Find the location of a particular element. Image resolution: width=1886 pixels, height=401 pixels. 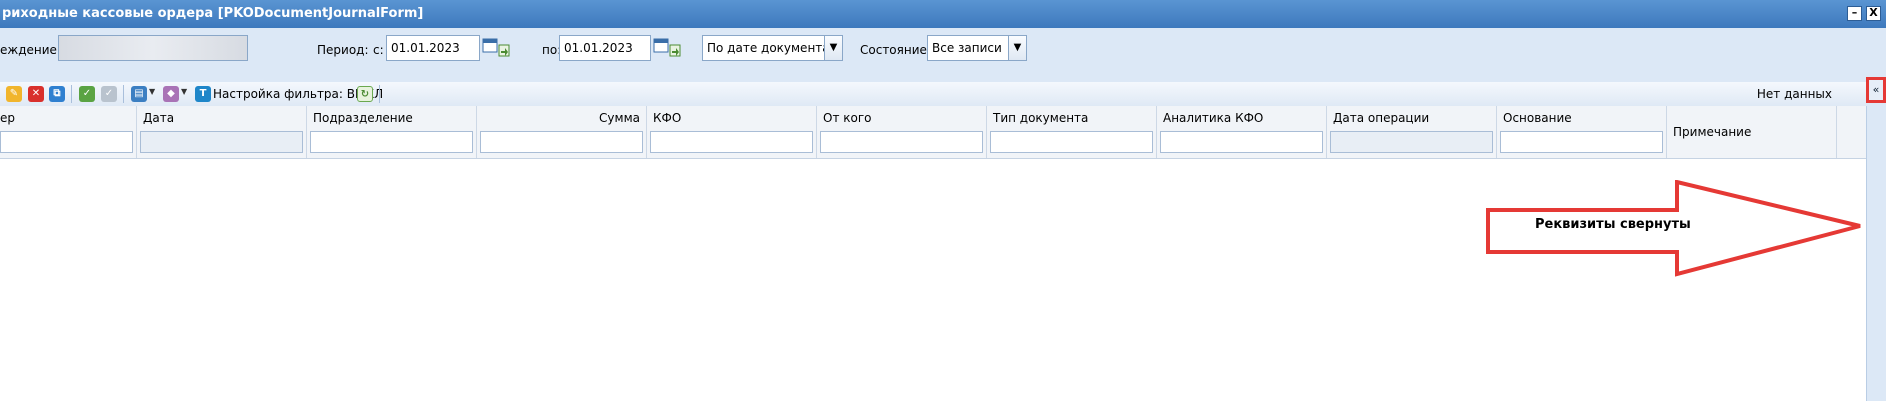

filter-icon: T is located at coordinates (203, 94).